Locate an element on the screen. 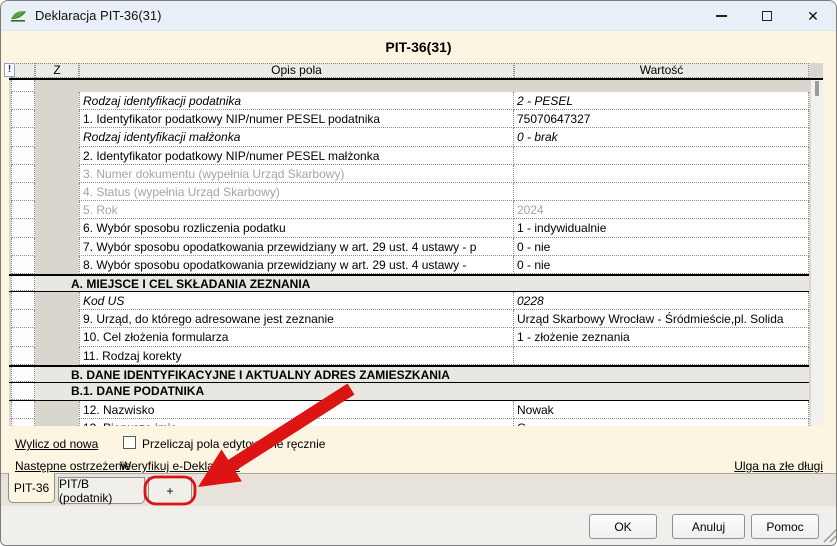 The width and height of the screenshot is (837, 546). section-header-row: A. MIEJSCE I CEL SKŁADANIA ZEZNANIA is located at coordinates (409, 283).